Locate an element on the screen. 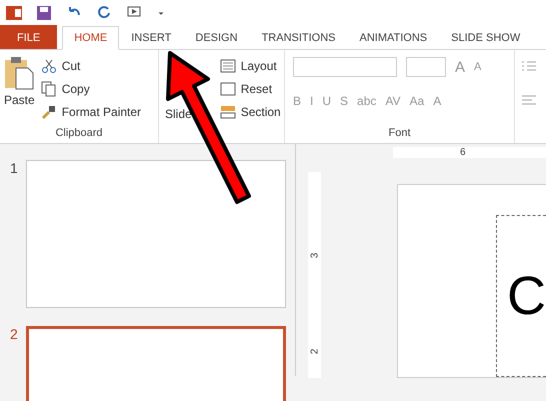 This screenshot has height=401, width=546. scissors-icon is located at coordinates (48, 66).